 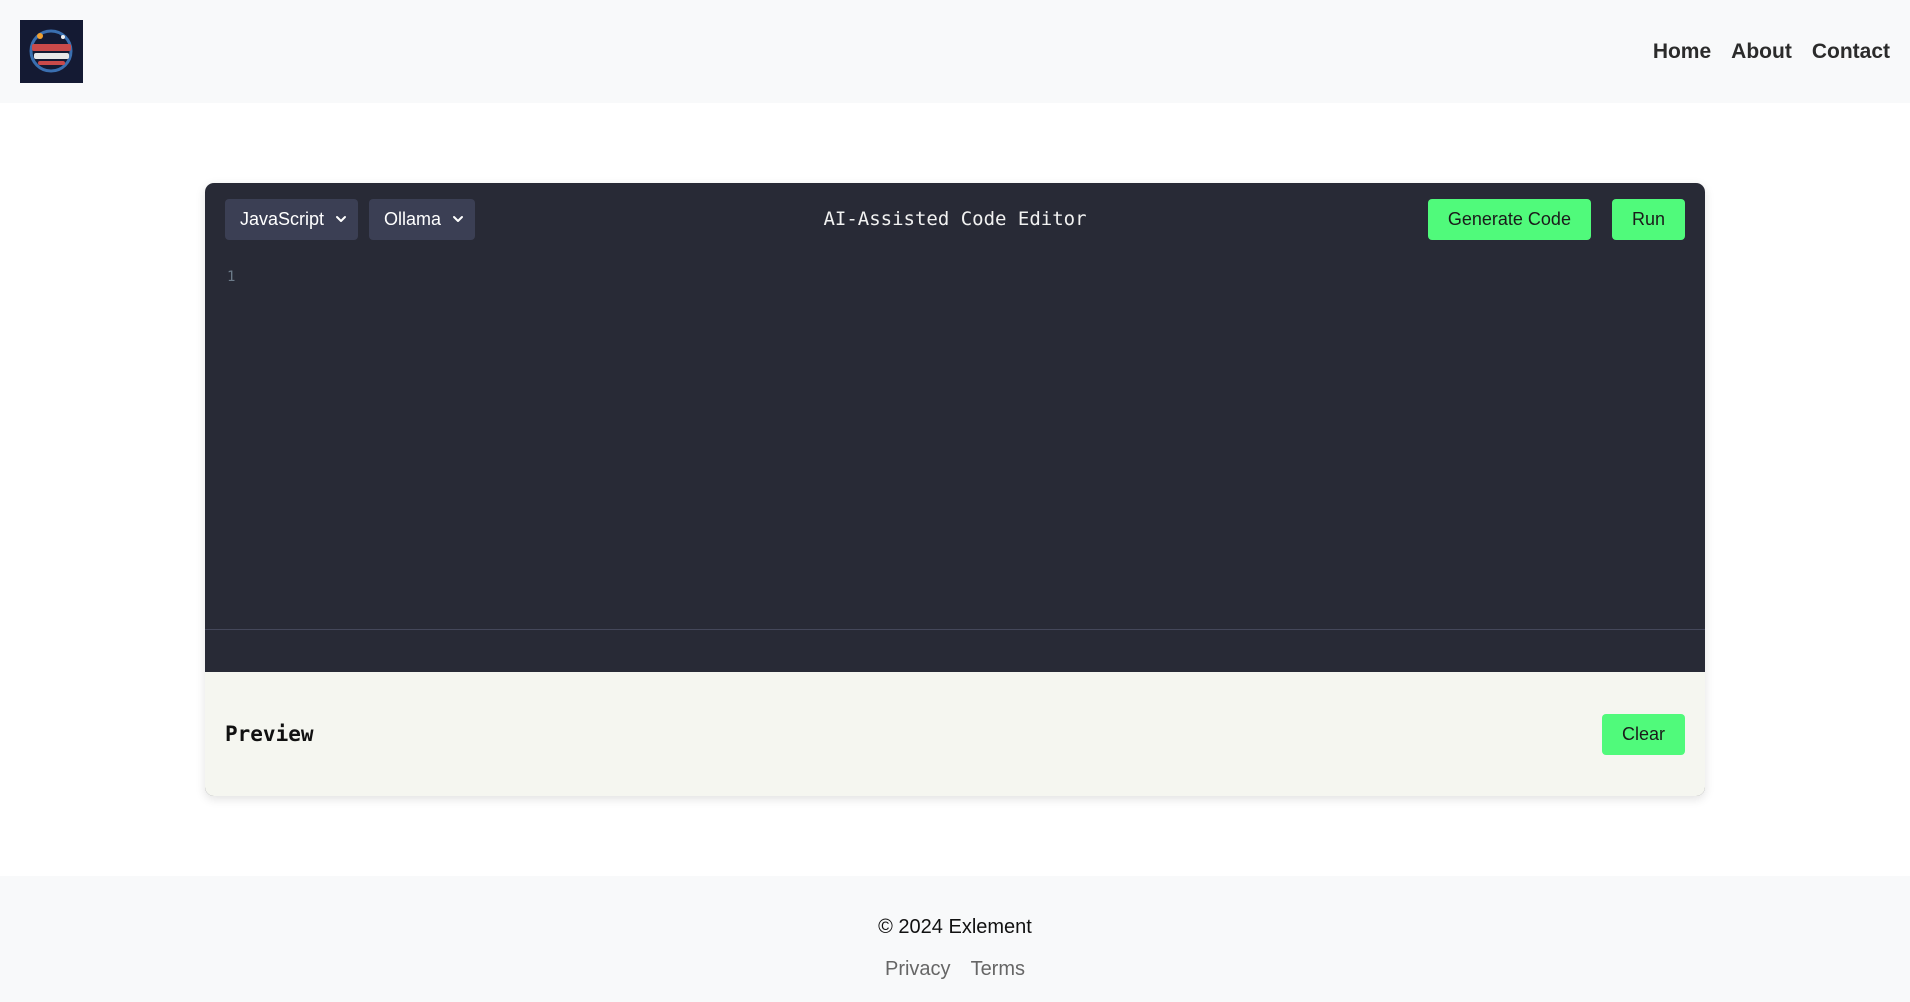 I want to click on language-select-value: JavaScript, so click(x=282, y=218).